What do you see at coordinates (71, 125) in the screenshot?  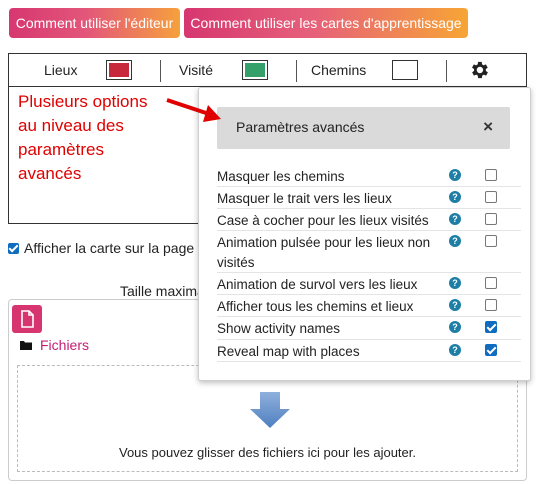 I see `annotation-line: au niveau des` at bounding box center [71, 125].